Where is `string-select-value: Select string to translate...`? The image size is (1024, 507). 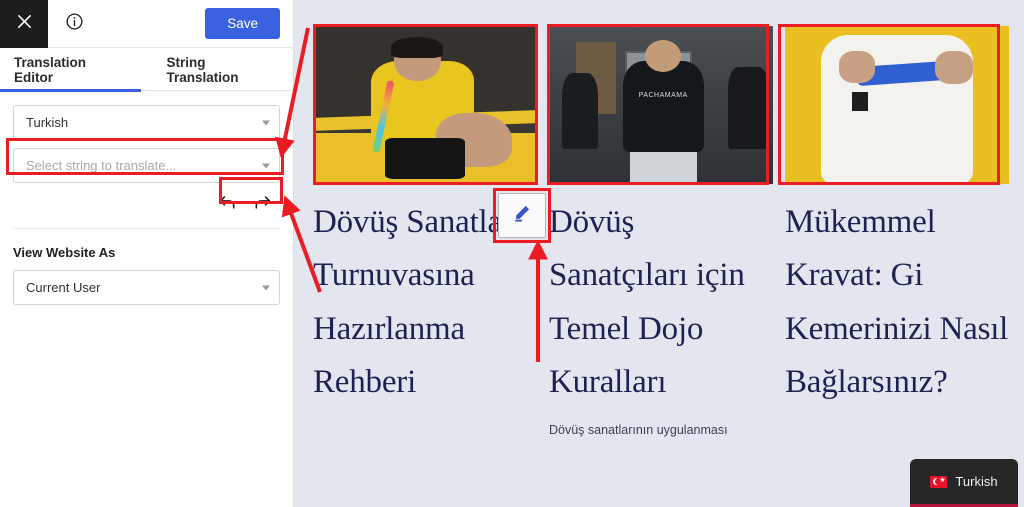
string-select-value: Select string to translate... is located at coordinates (101, 165).